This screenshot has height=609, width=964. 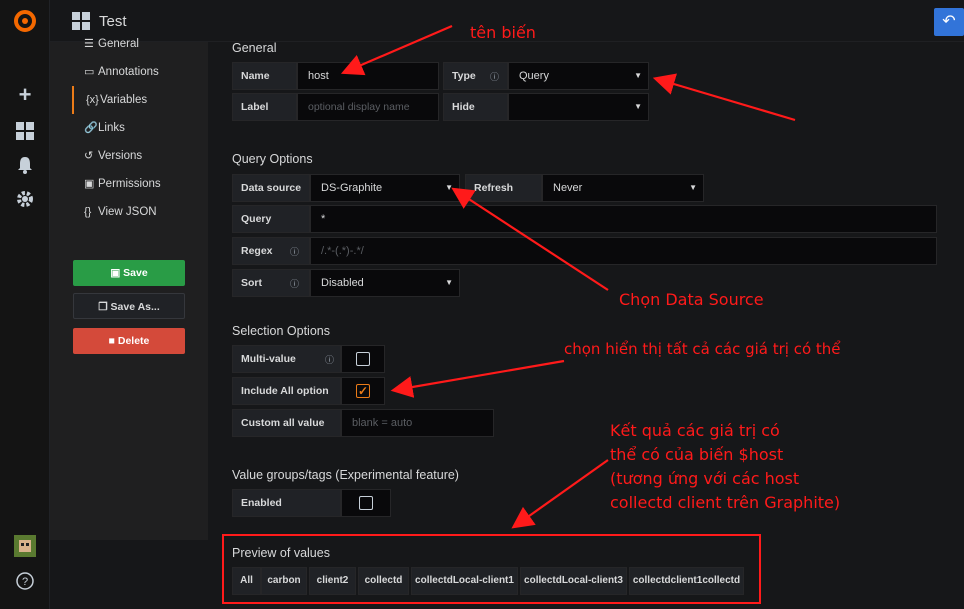 What do you see at coordinates (503, 32) in the screenshot?
I see `annotation-var-name: tên biến` at bounding box center [503, 32].